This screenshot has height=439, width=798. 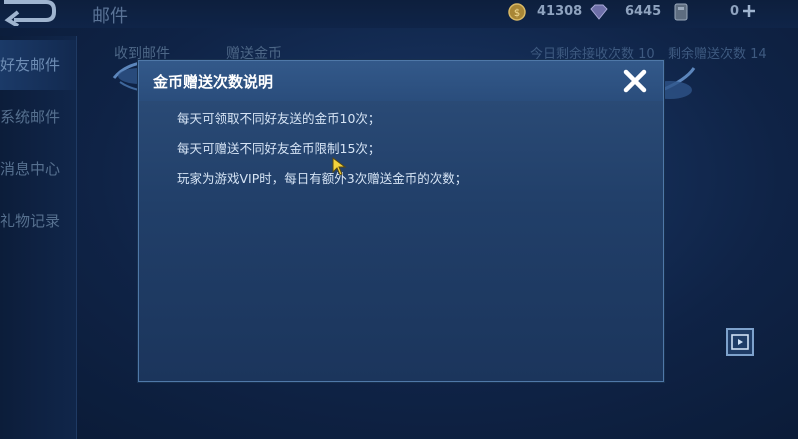 I want to click on plus-icon, so click(x=749, y=11).